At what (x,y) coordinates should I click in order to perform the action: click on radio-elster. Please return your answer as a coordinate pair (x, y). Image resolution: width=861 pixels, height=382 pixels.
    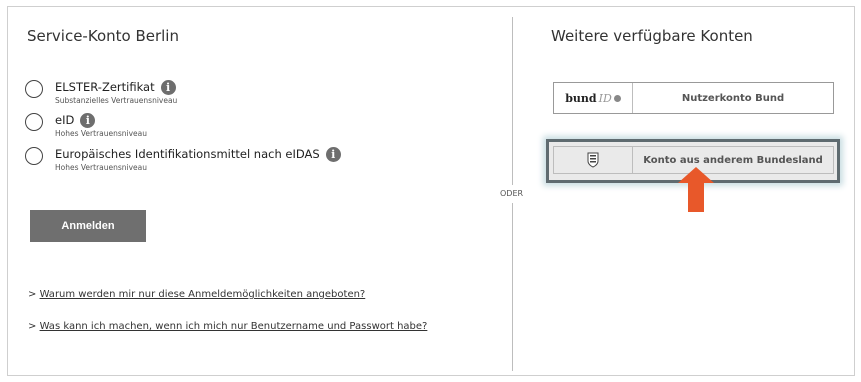
    Looking at the image, I should click on (34, 89).